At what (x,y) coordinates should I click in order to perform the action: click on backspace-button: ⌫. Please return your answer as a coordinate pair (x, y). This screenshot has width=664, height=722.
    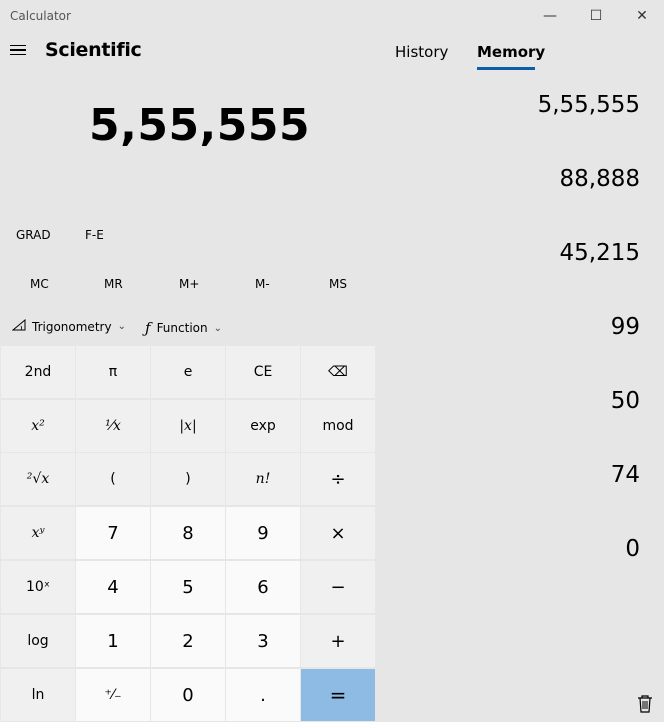
    Looking at the image, I should click on (338, 372).